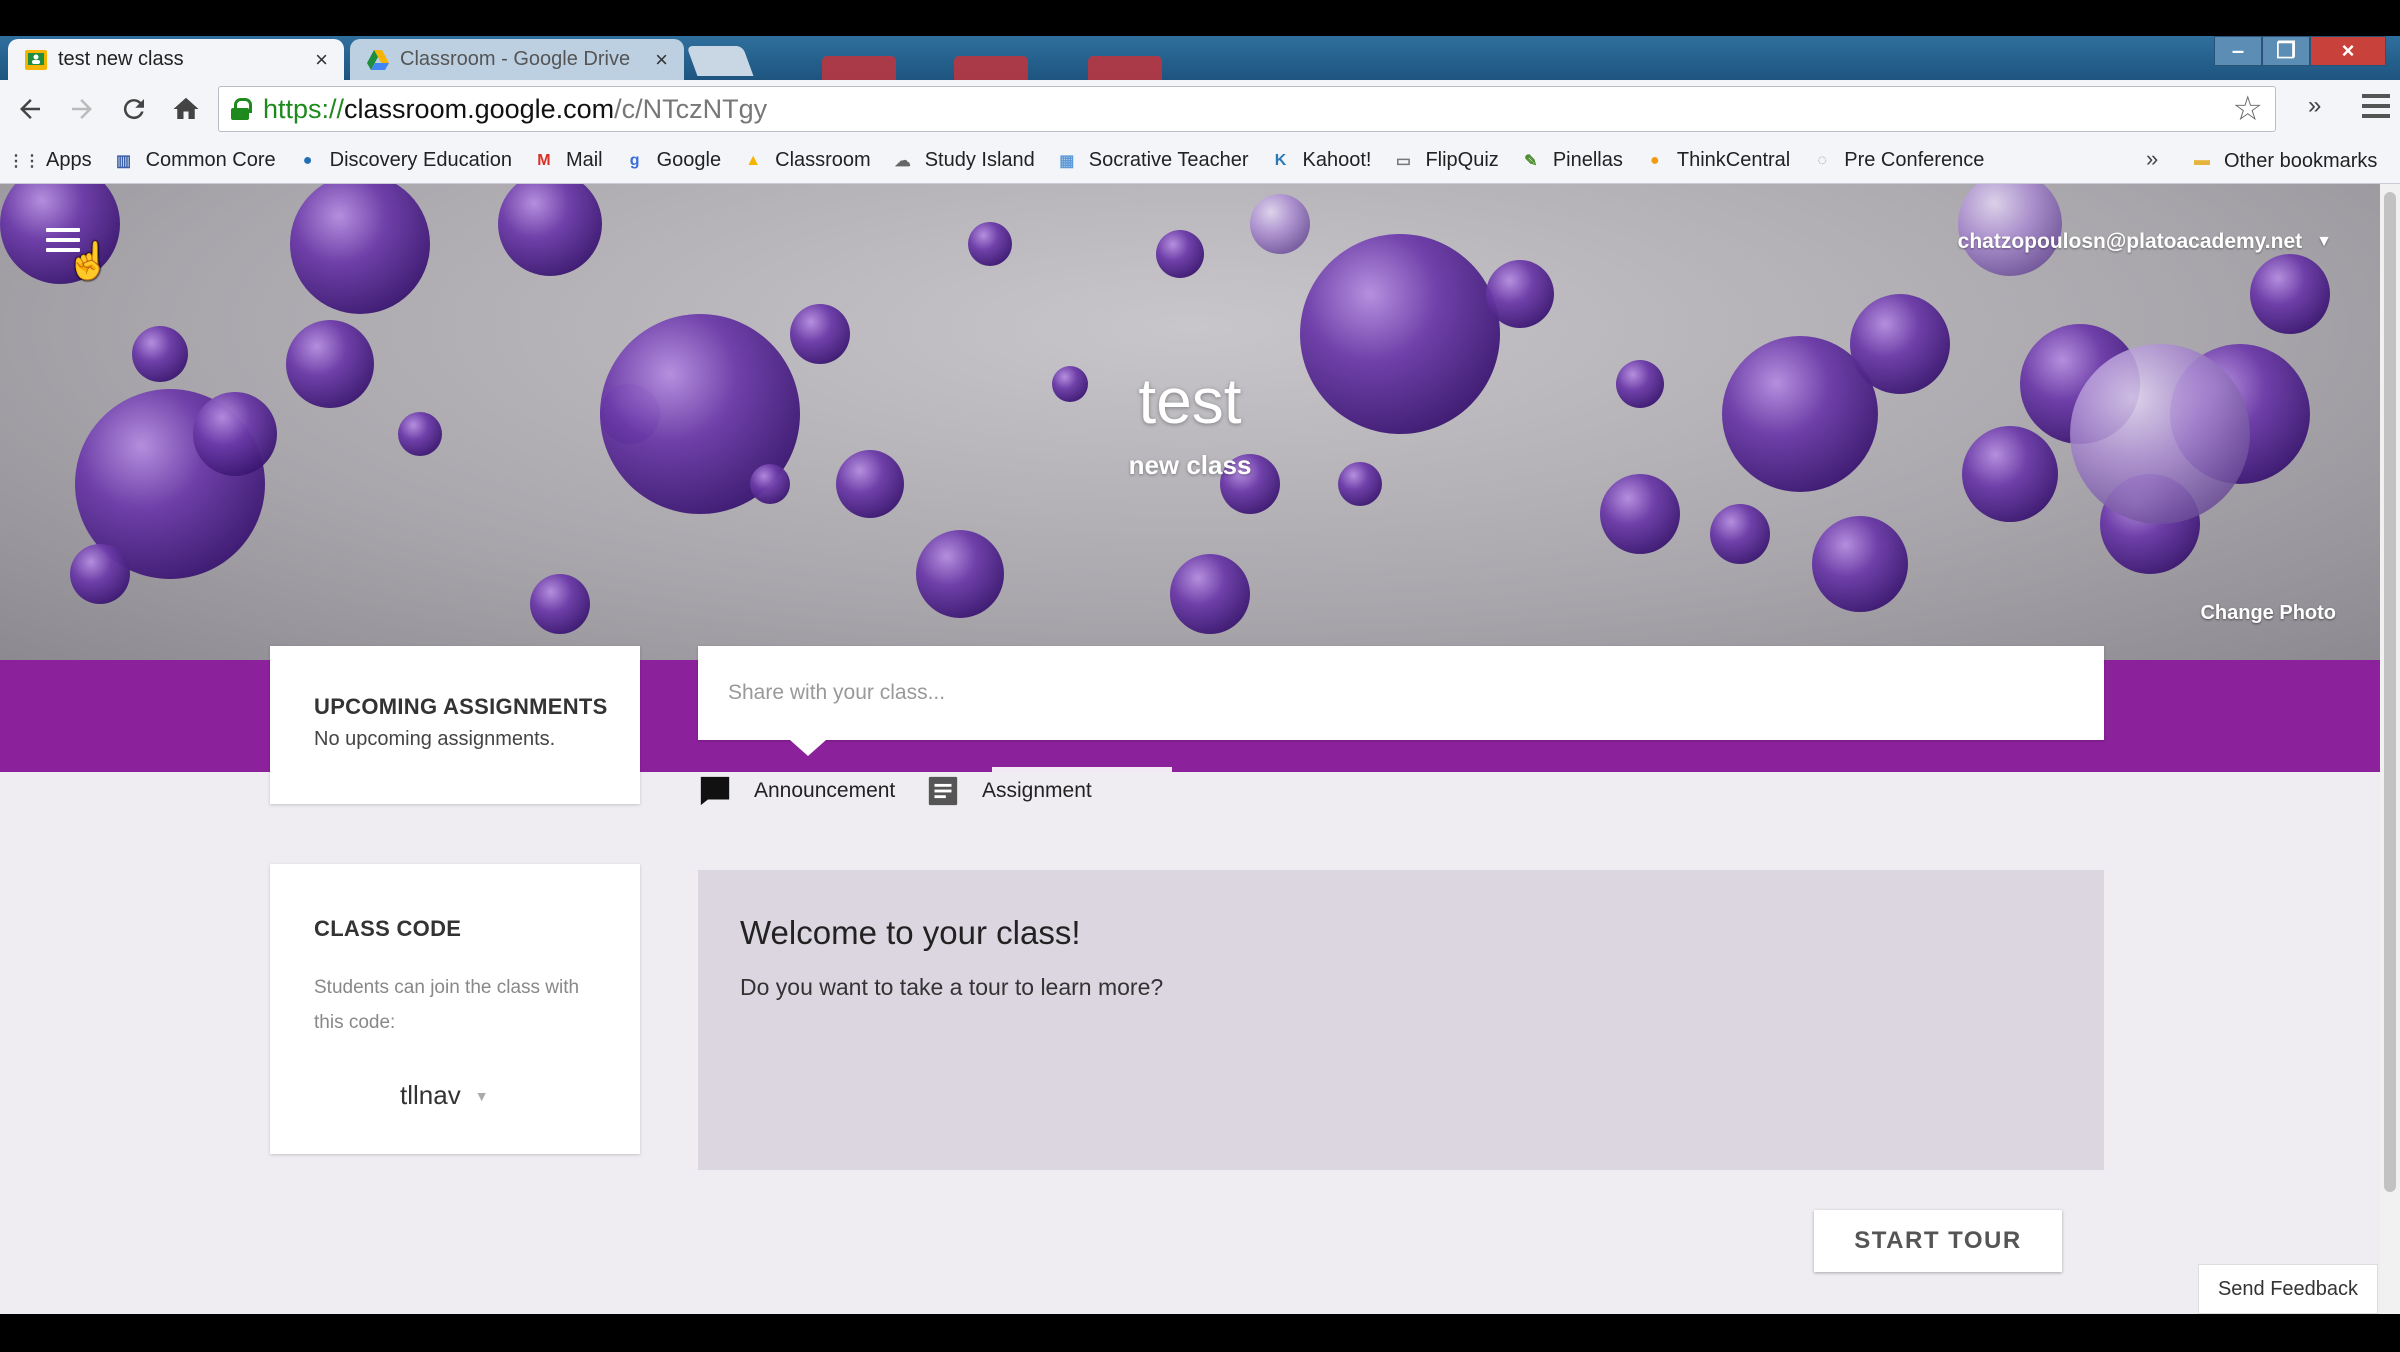 The image size is (2400, 1352). I want to click on announcement-label: Announcement, so click(825, 790).